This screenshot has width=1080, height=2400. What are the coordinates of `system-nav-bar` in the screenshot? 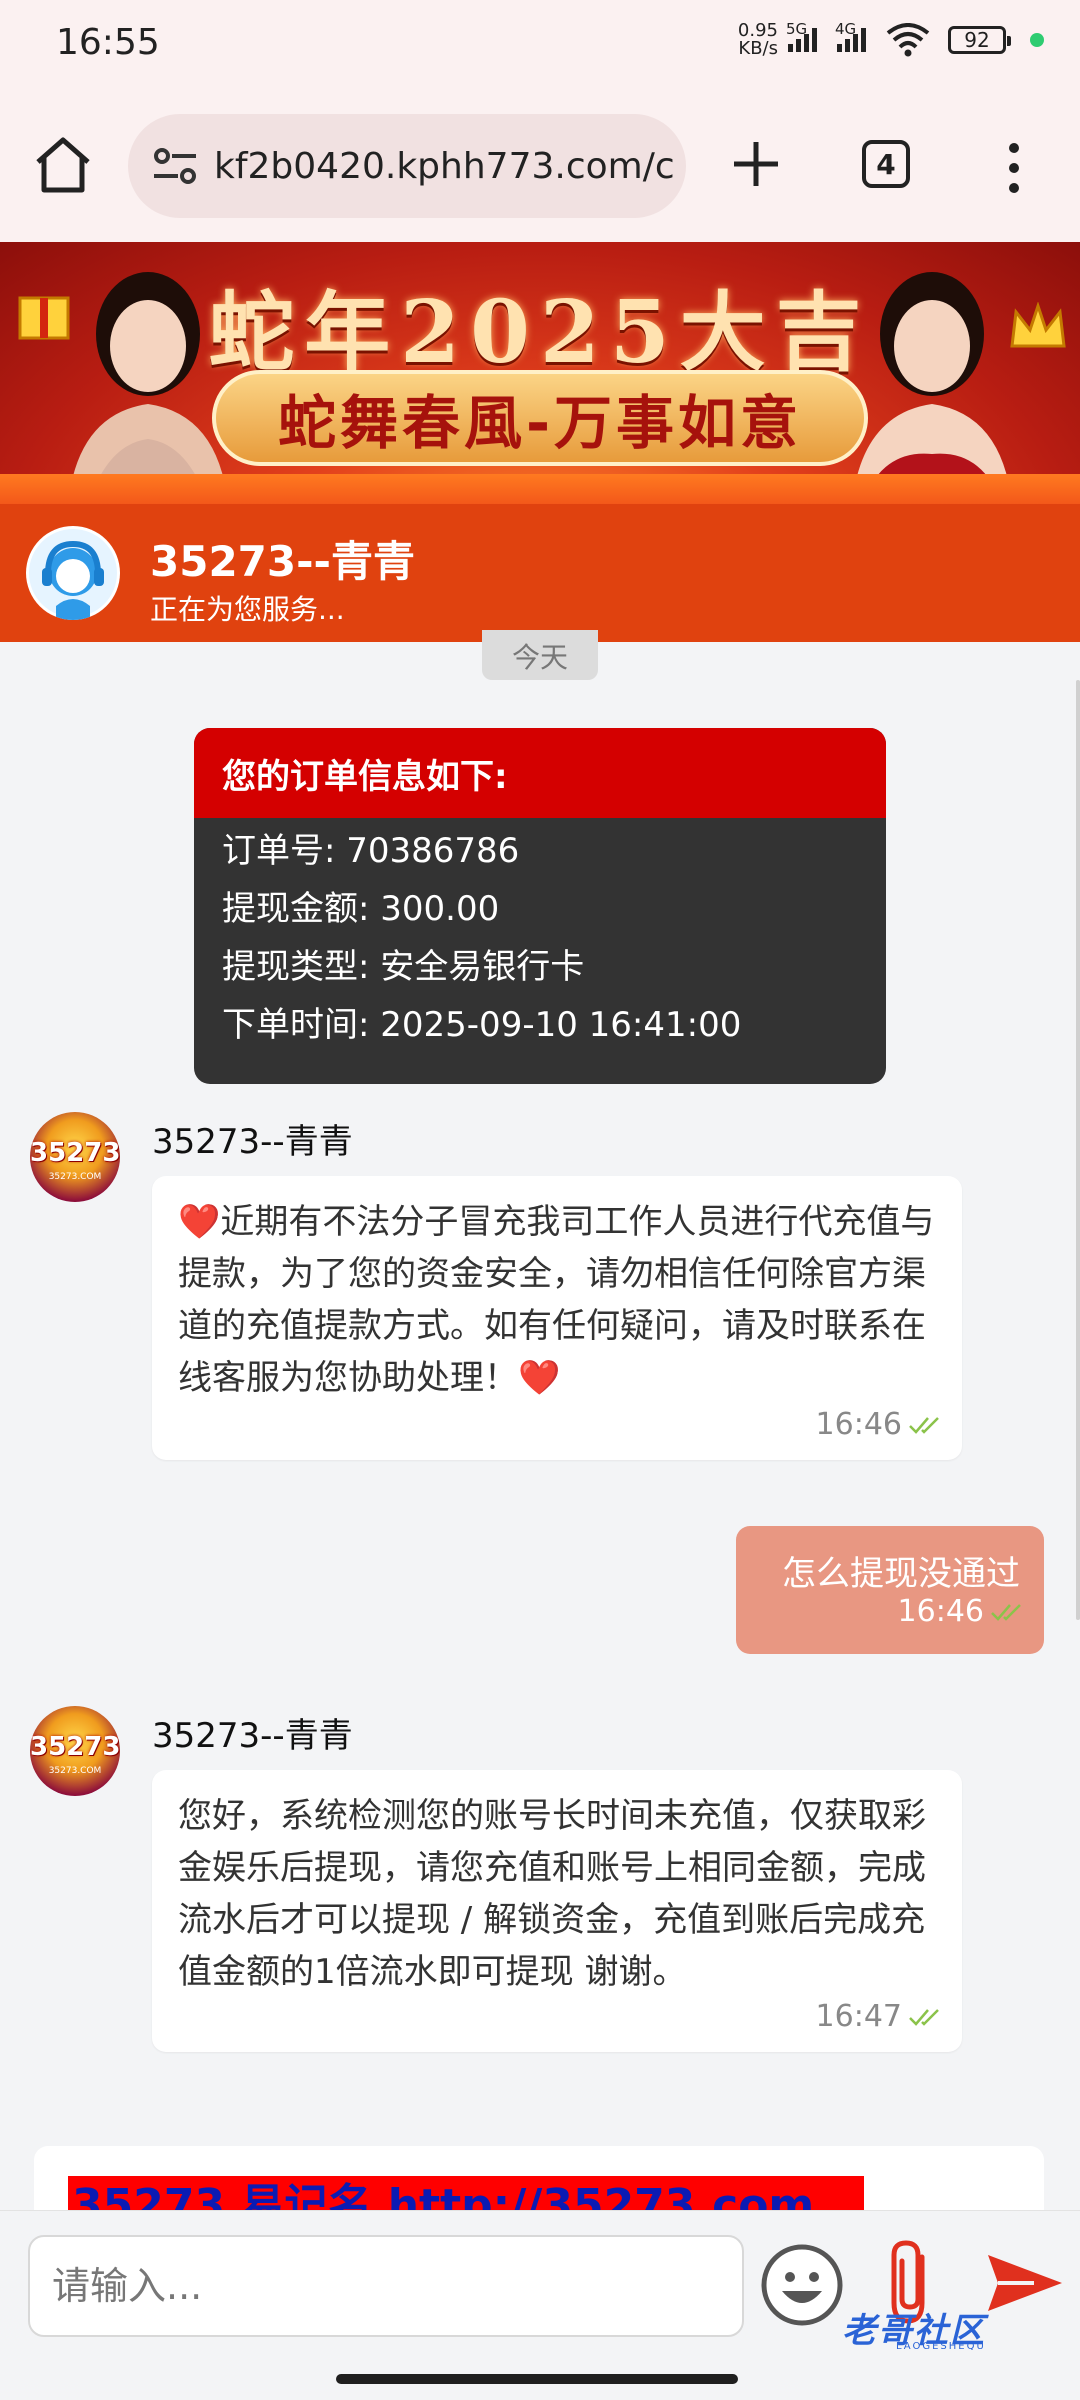 It's located at (540, 2375).